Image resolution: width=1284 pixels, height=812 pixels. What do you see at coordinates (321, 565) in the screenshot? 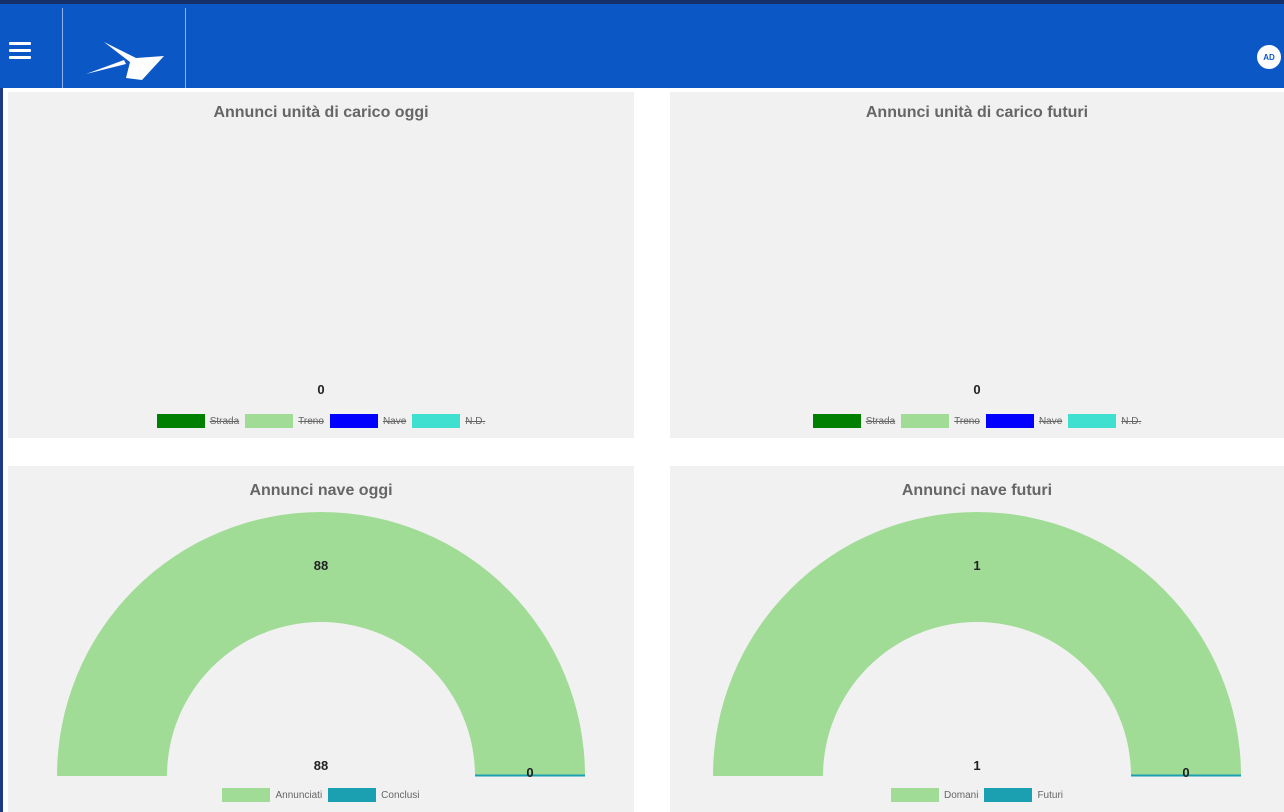
I see `slice-value-label: 88` at bounding box center [321, 565].